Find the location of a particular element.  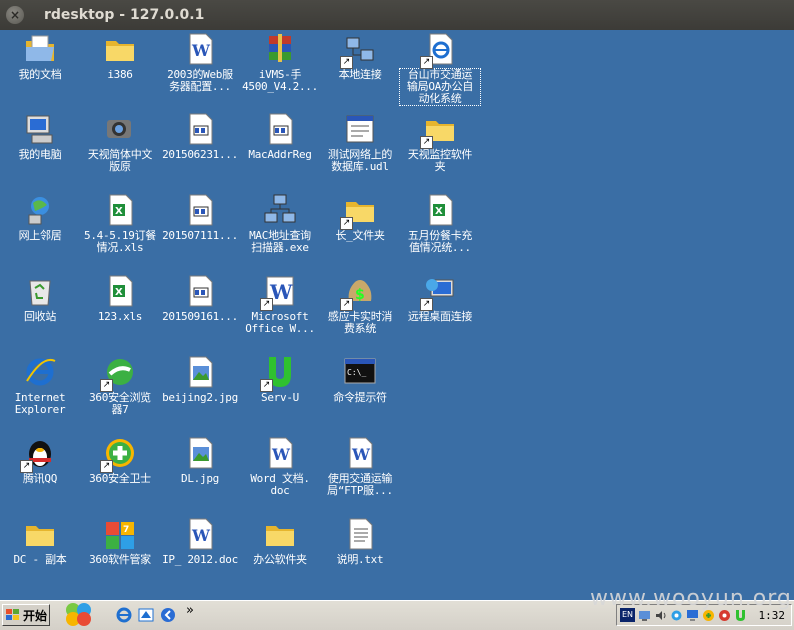

udl-file-icon is located at coordinates (360, 129).